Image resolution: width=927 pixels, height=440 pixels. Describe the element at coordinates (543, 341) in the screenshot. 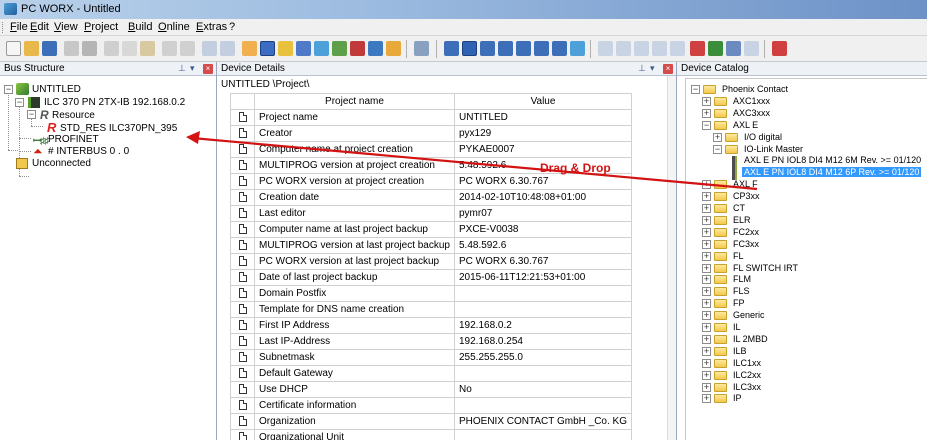

I see `property-value-cell: 192.168.0.254` at that location.